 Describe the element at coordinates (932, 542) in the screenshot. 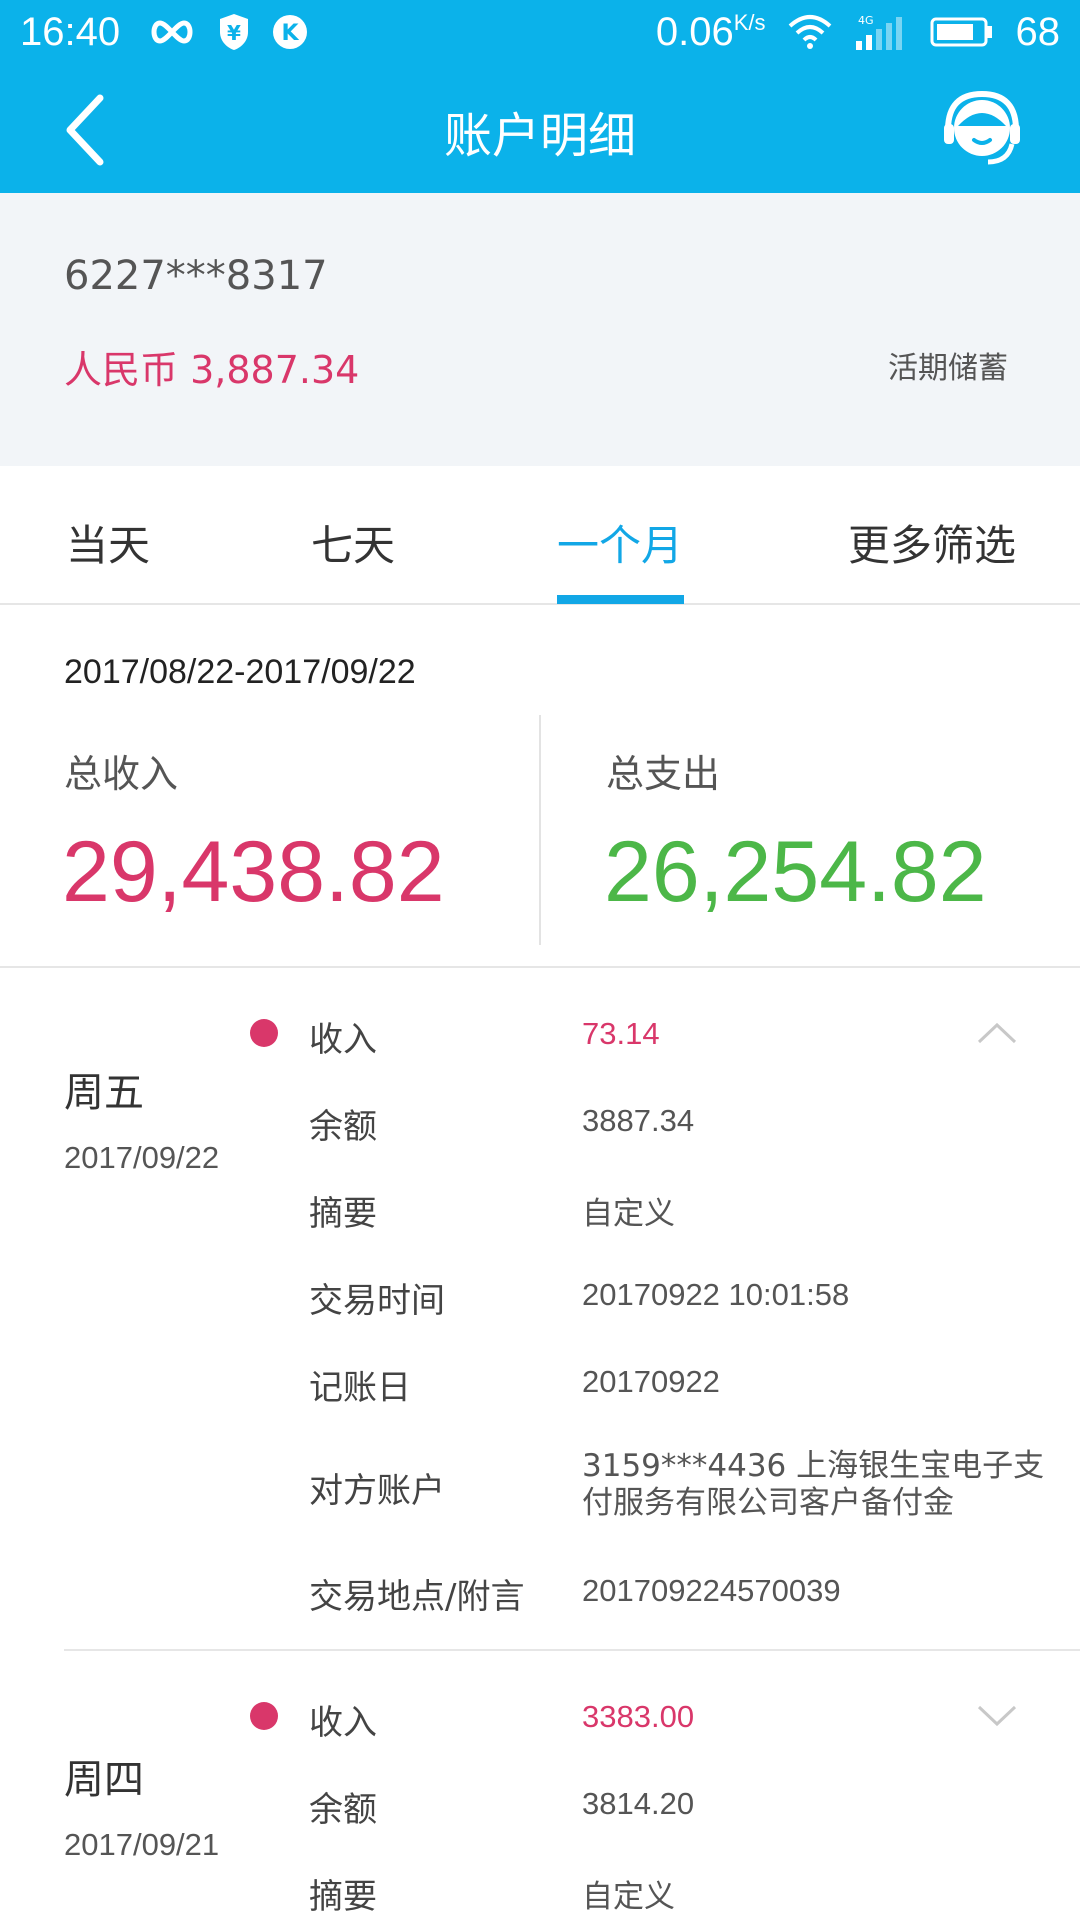

I see `tab-more-filters: 更多筛选` at that location.